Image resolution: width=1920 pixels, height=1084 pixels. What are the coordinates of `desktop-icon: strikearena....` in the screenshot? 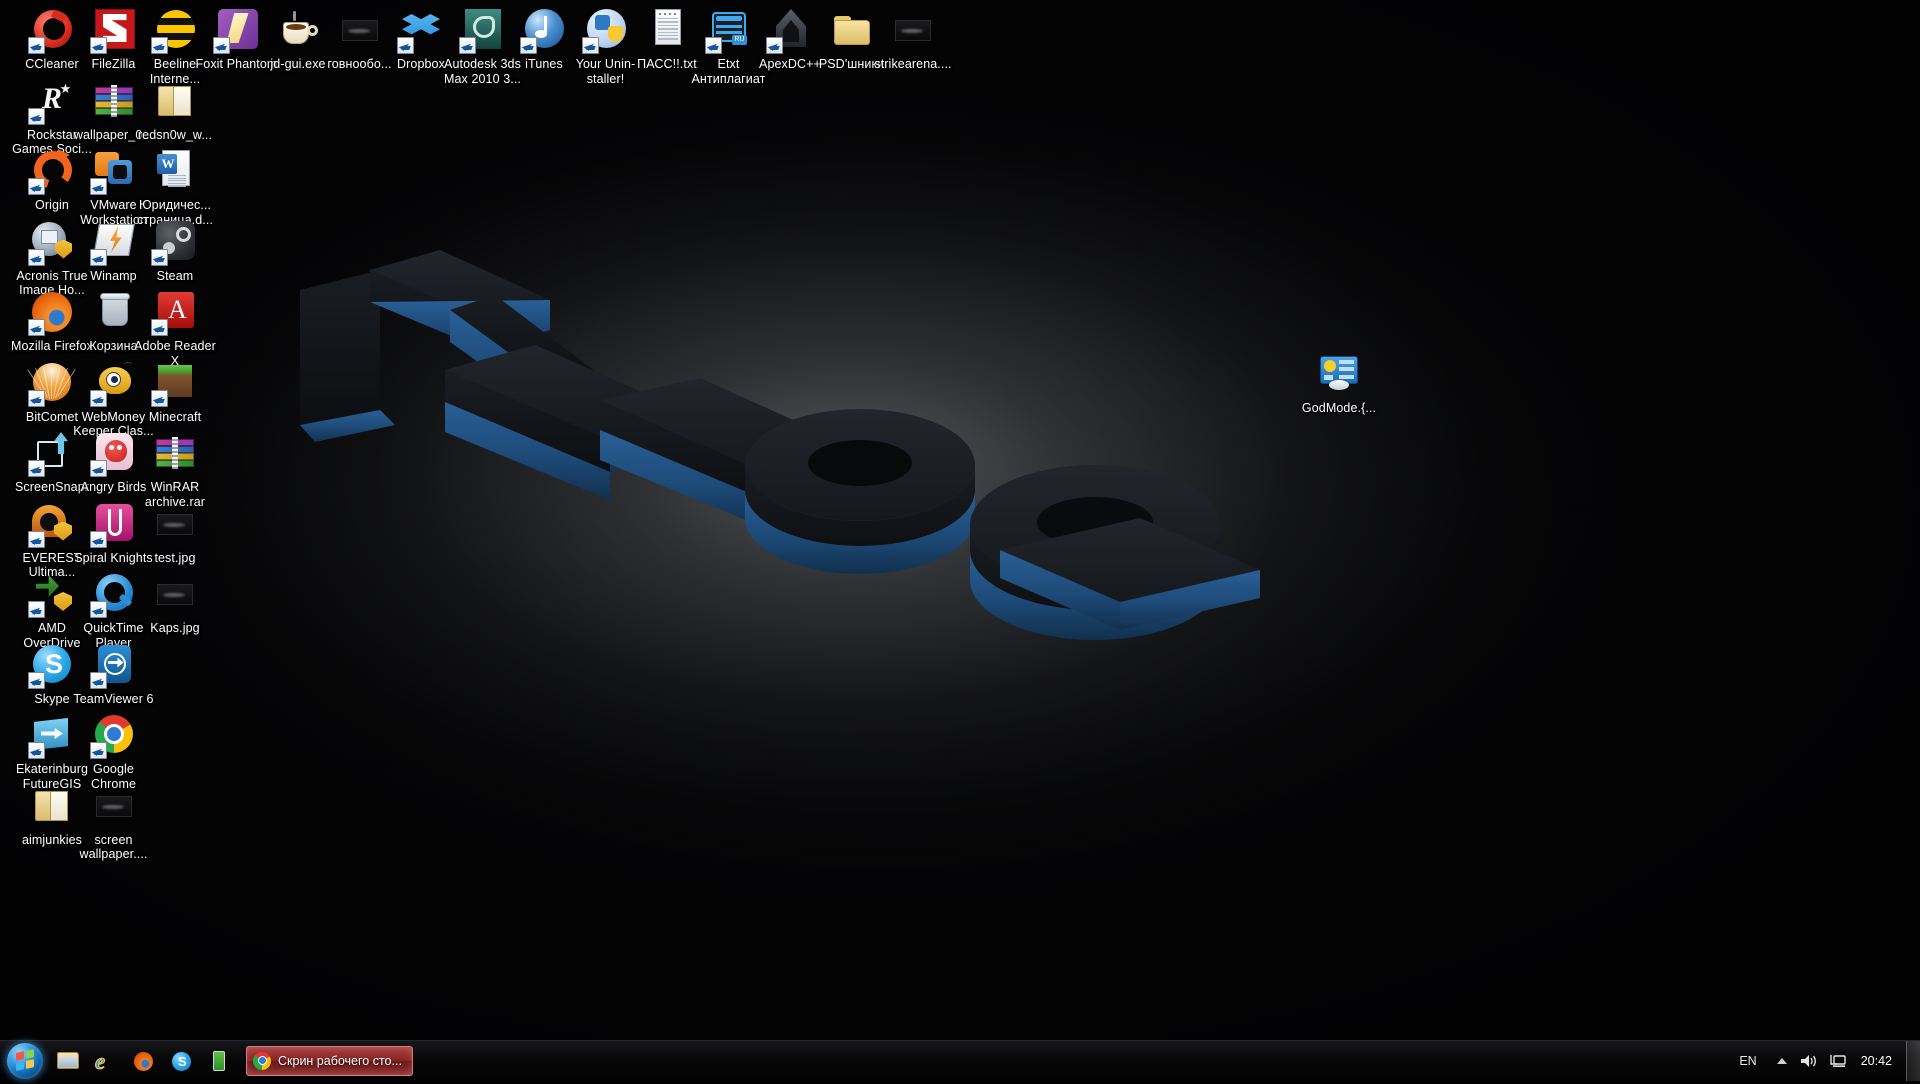 It's located at (913, 39).